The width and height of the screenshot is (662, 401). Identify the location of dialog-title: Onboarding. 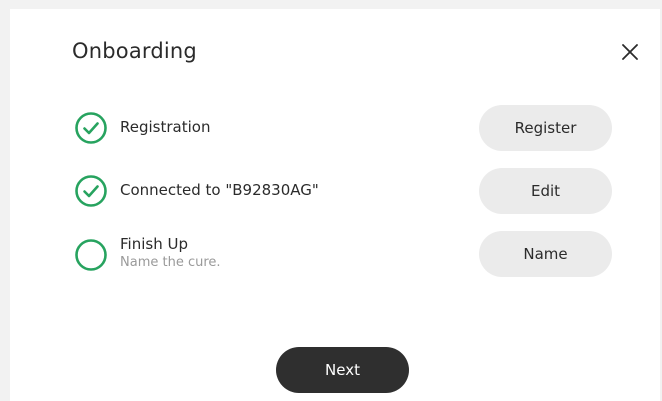
(134, 51).